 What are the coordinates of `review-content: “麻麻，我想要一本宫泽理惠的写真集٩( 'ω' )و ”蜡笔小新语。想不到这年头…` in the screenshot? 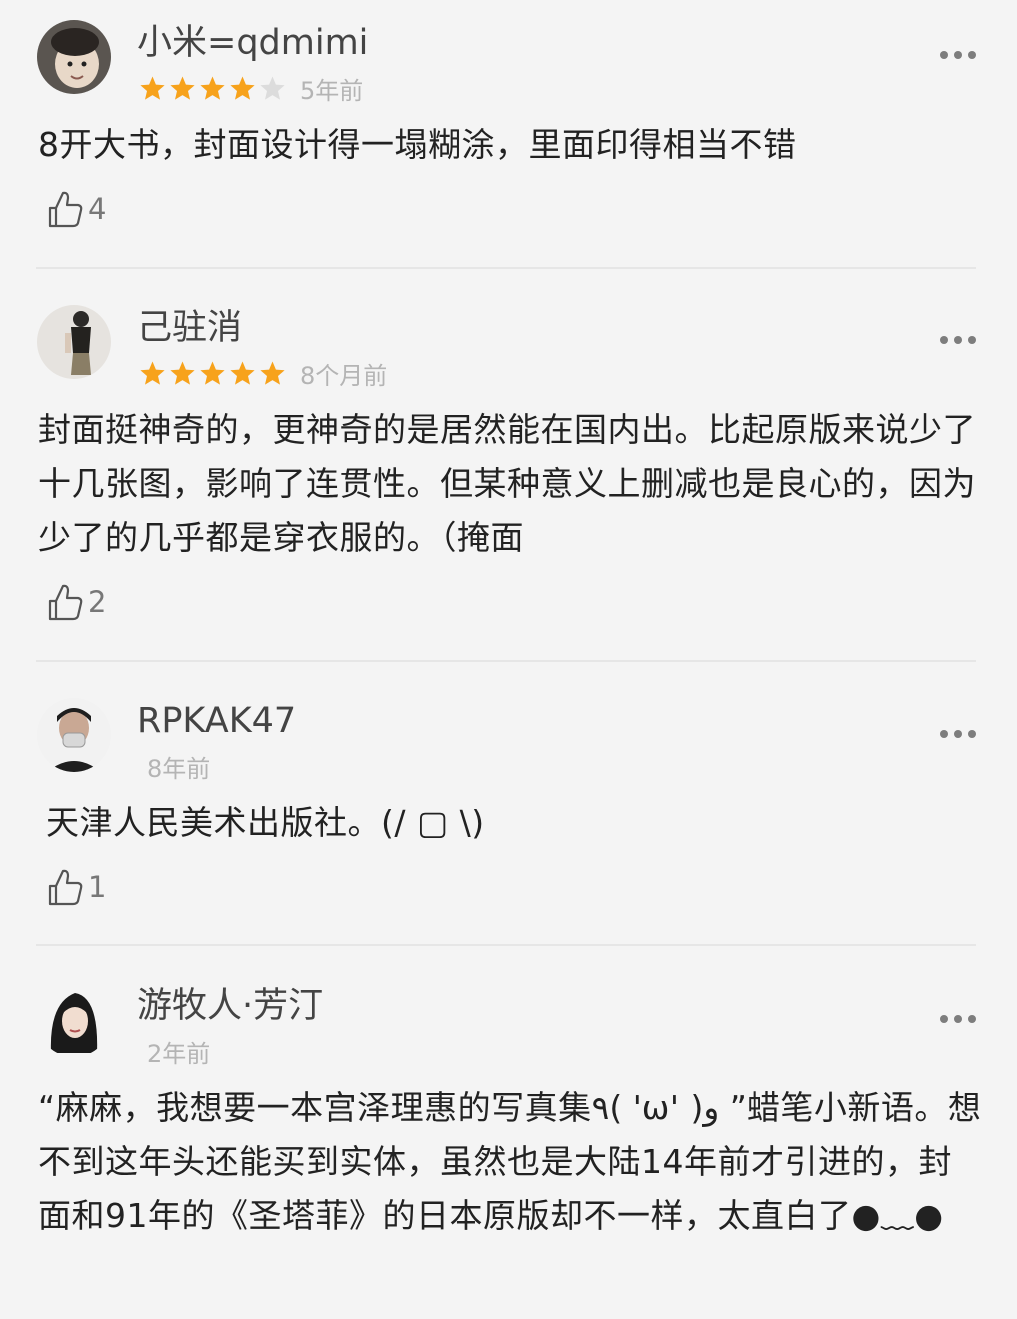 It's located at (510, 1161).